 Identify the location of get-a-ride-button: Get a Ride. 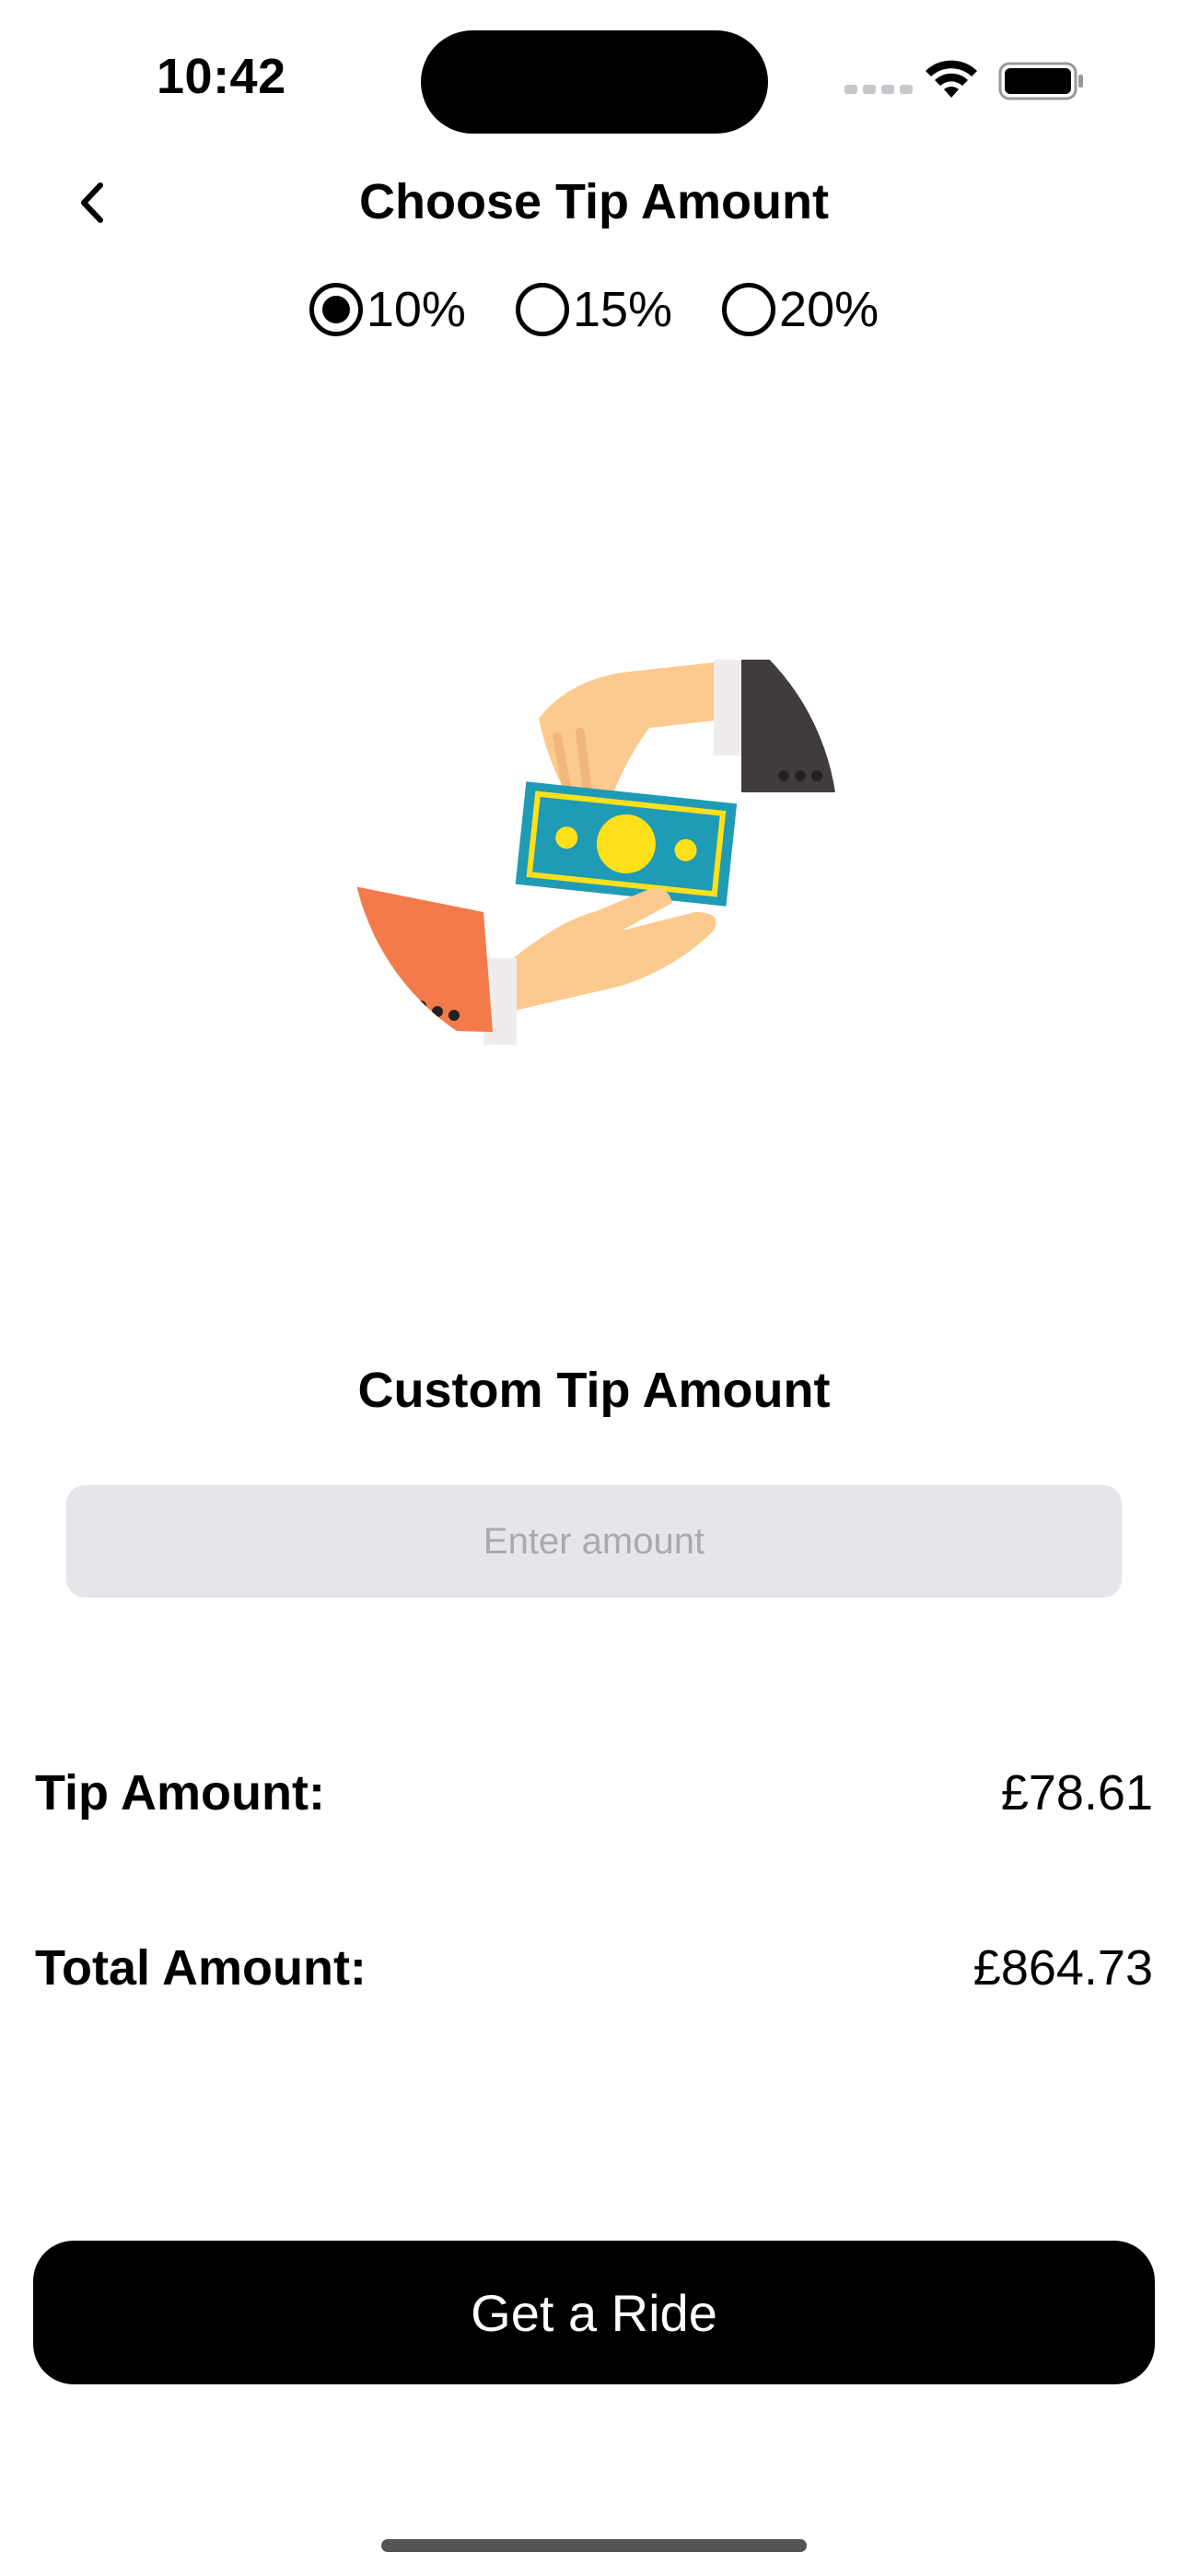
(594, 2312).